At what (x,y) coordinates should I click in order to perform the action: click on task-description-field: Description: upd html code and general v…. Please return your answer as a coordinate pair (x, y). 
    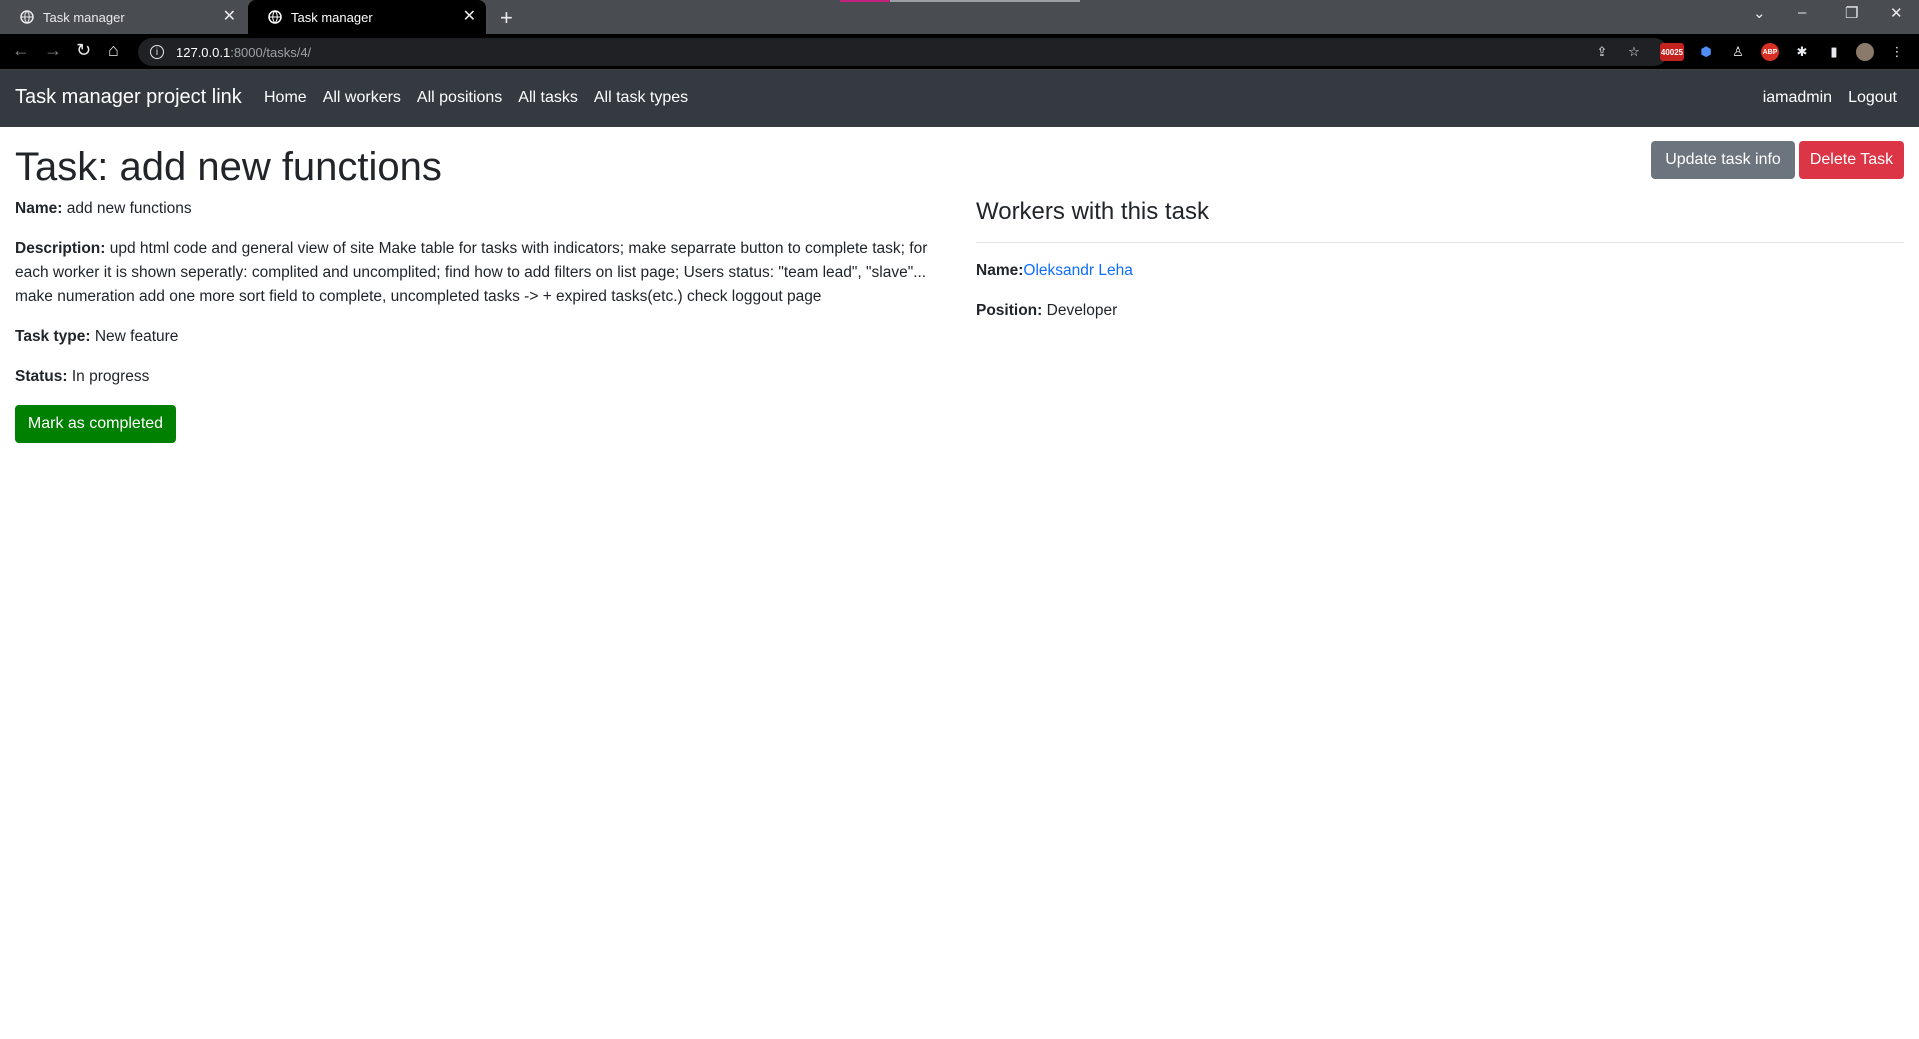
    Looking at the image, I should click on (480, 273).